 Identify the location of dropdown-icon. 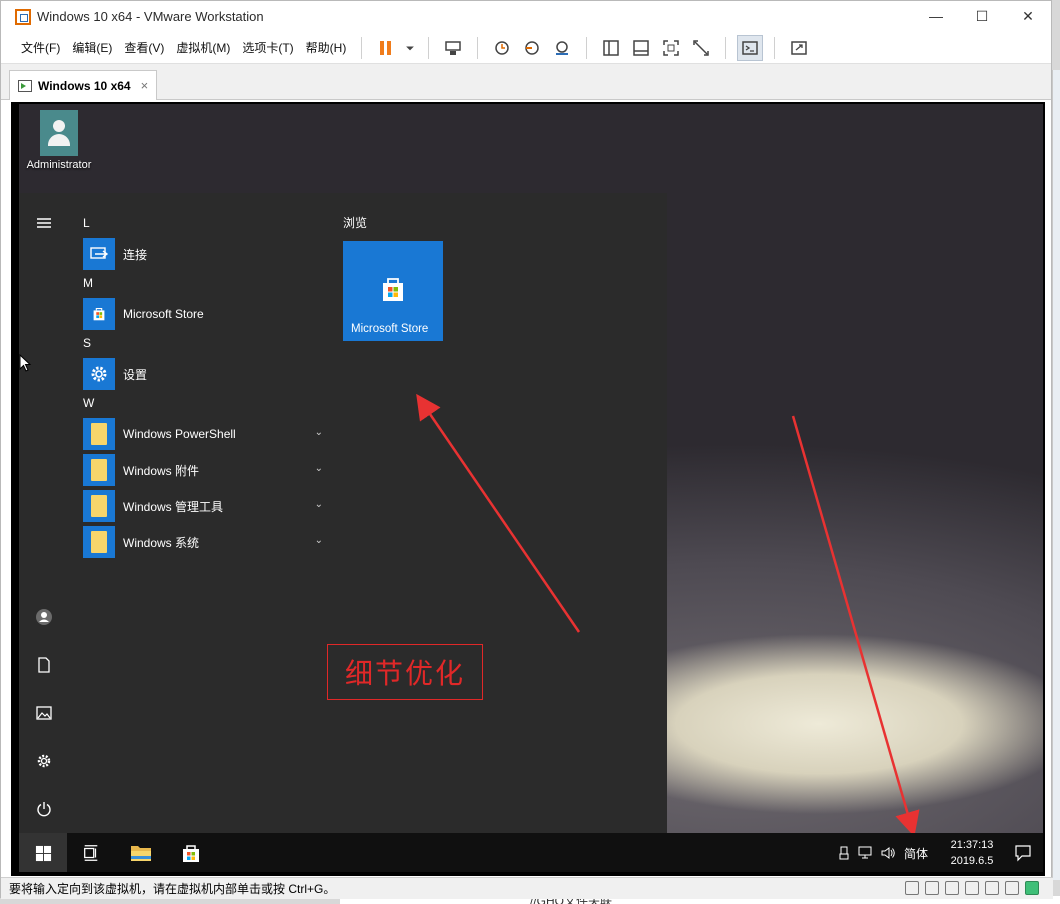
(410, 48).